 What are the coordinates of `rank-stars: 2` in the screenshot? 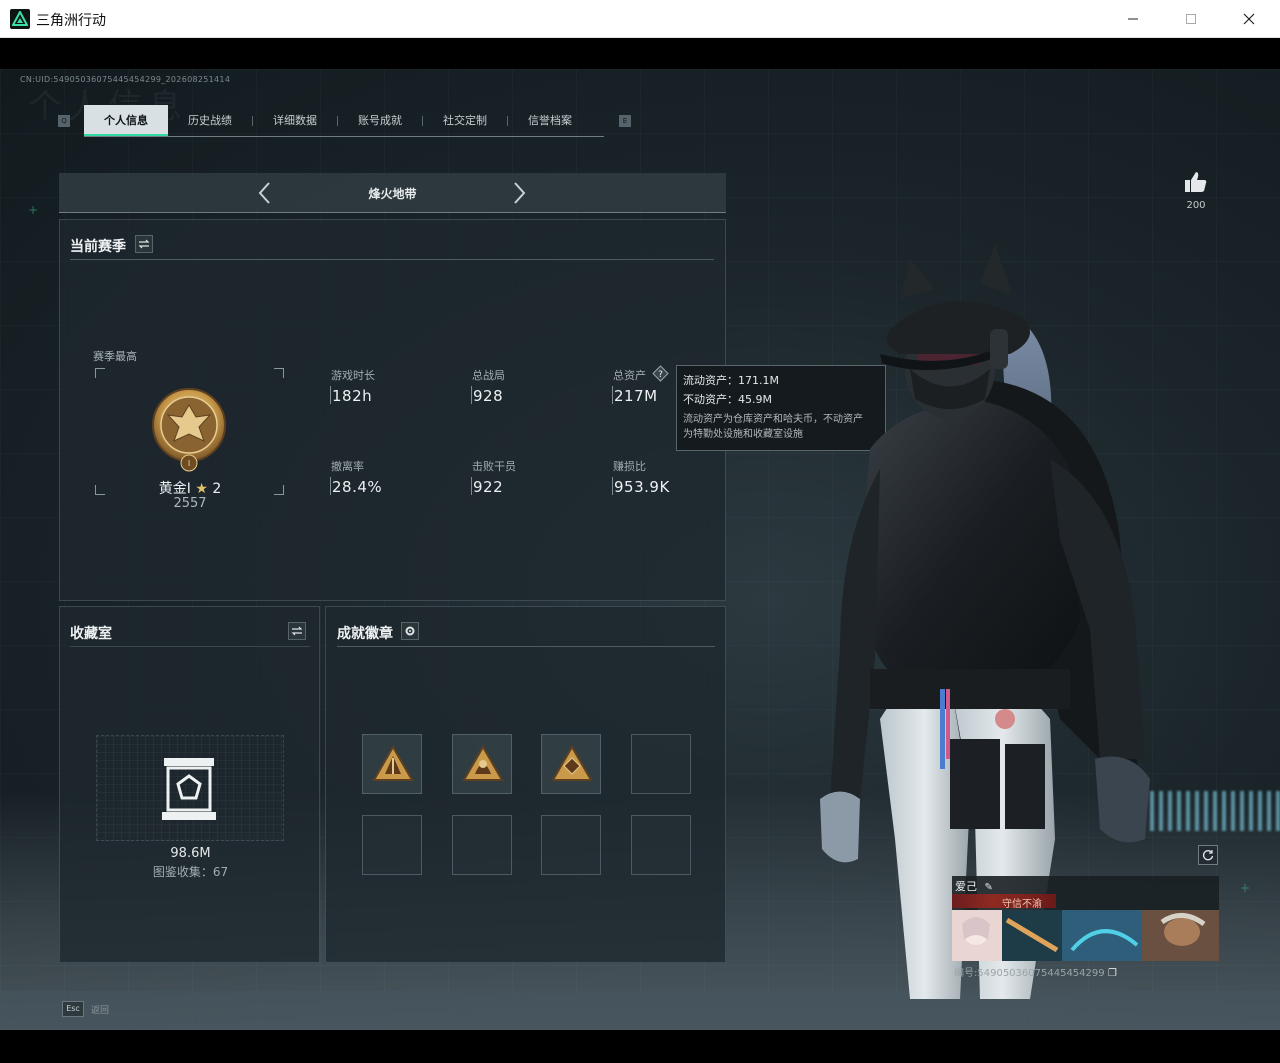 It's located at (217, 489).